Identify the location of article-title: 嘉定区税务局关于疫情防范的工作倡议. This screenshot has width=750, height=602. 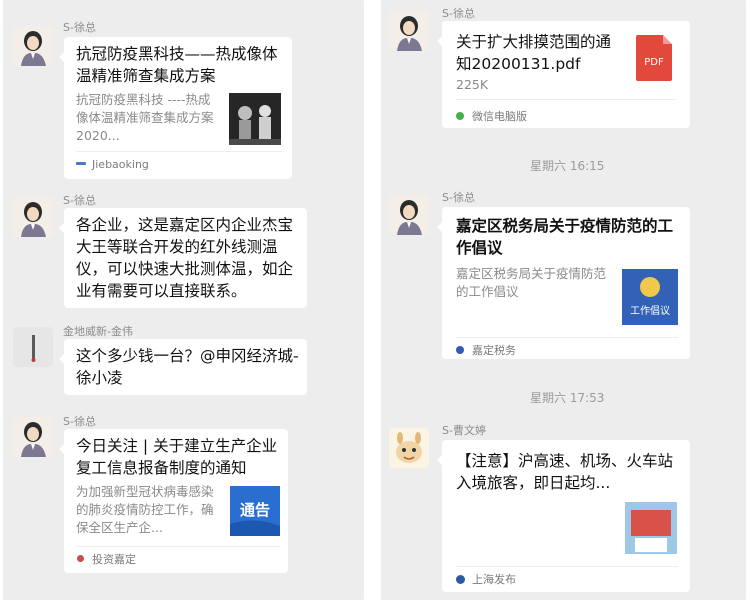
(565, 237).